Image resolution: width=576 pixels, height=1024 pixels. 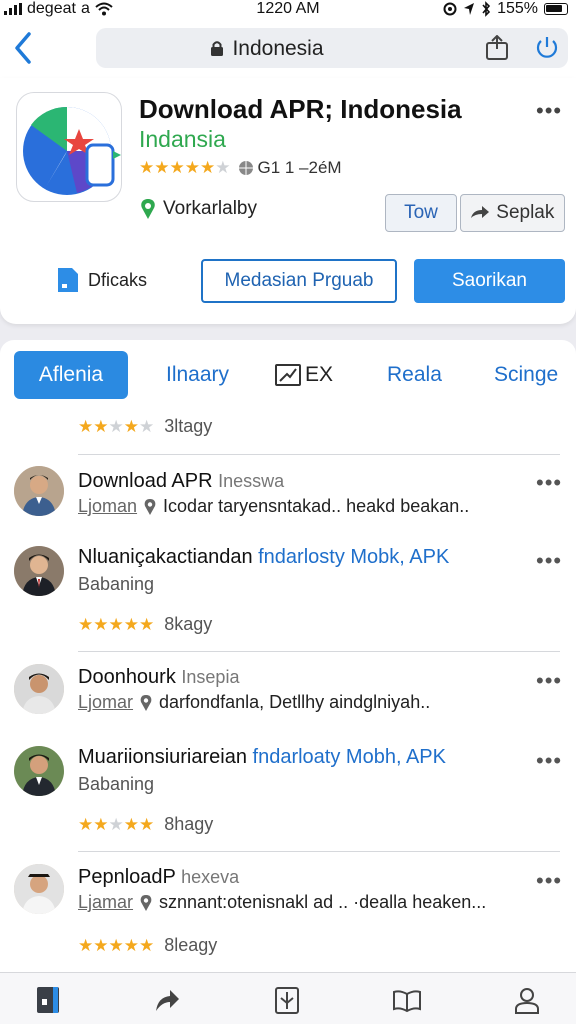 I want to click on map-pin-icon, so click(x=148, y=209).